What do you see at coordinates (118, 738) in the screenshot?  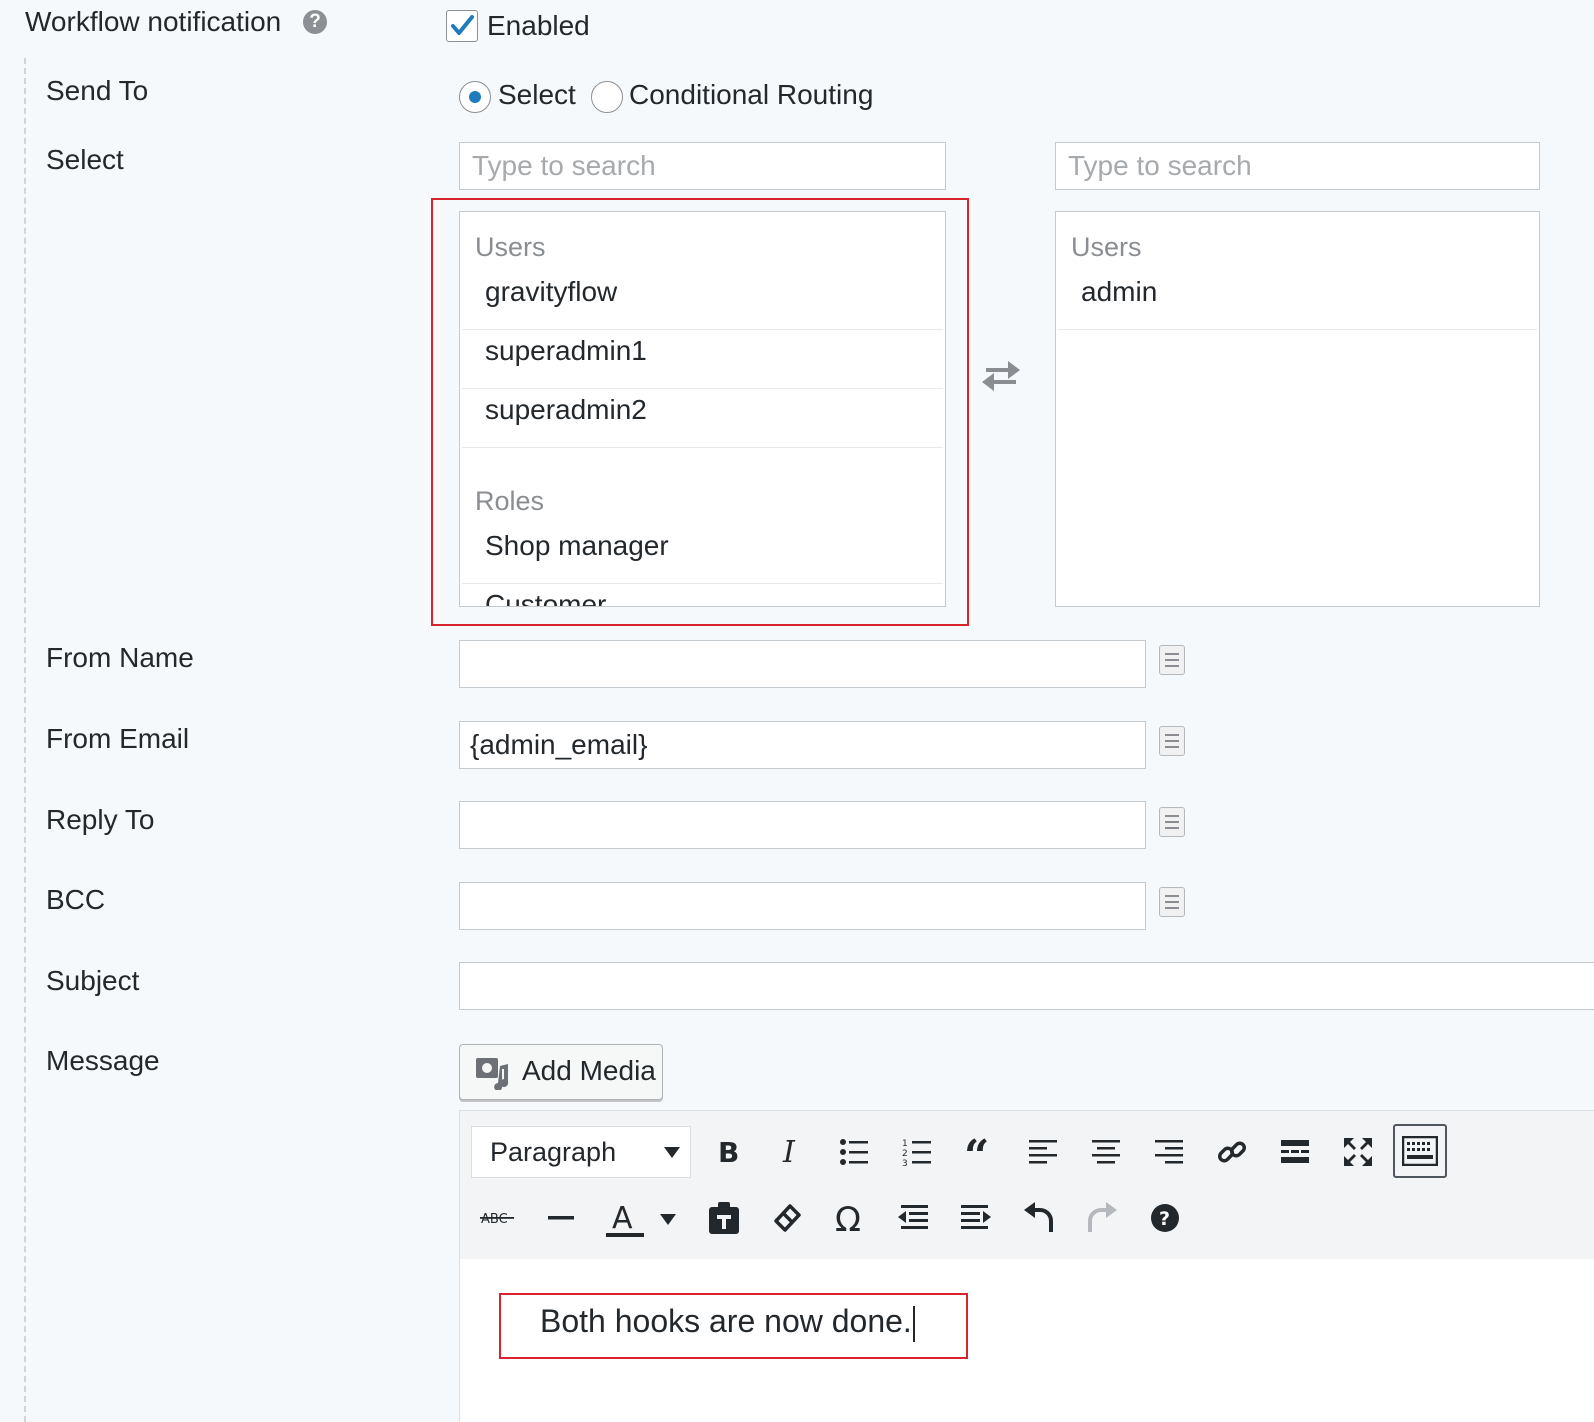 I see `from-email-label: From Email` at bounding box center [118, 738].